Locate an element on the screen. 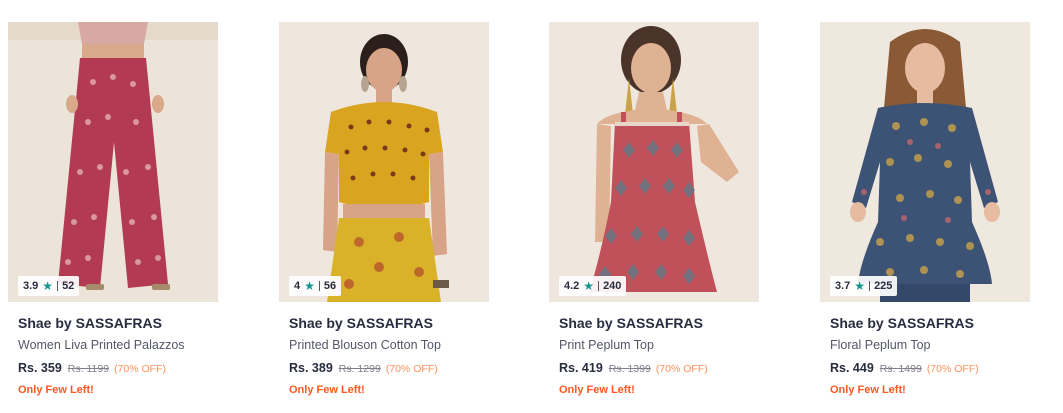  rating-value: 4 is located at coordinates (297, 286).